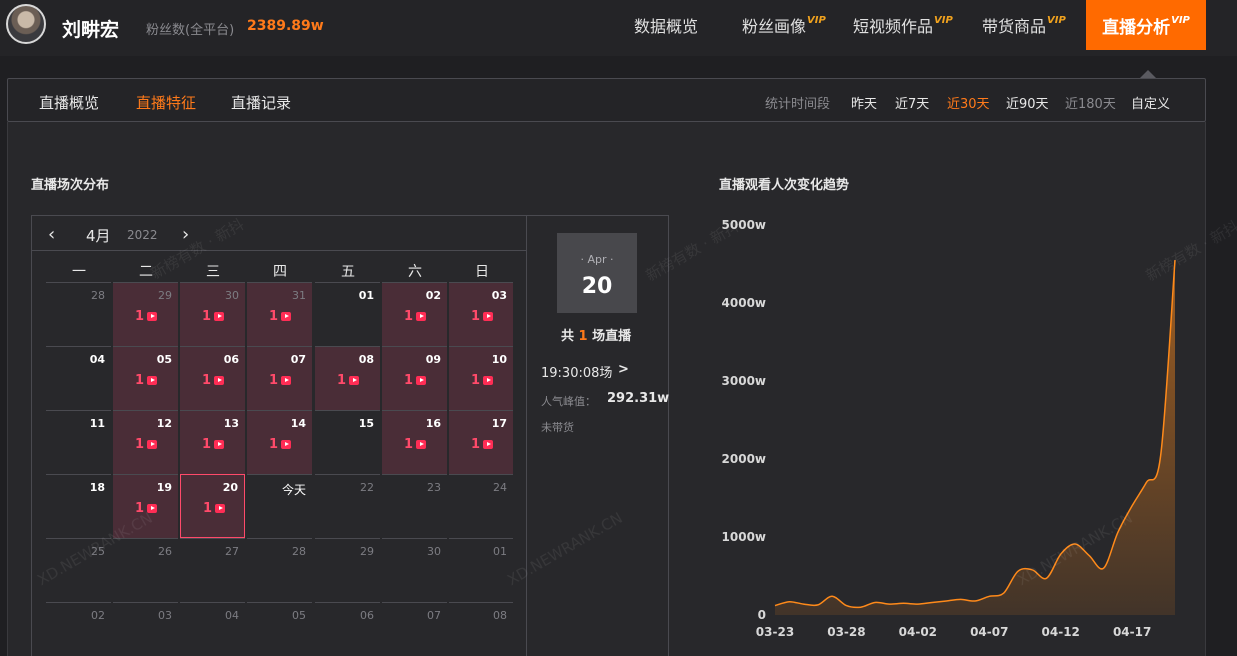  I want to click on calendar-day: 07 1, so click(279, 378).